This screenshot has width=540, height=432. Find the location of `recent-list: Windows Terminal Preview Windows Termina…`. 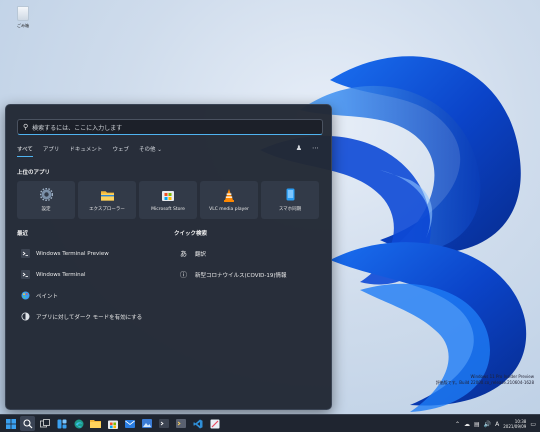

recent-list: Windows Terminal Preview Windows Termina… is located at coordinates (92, 285).